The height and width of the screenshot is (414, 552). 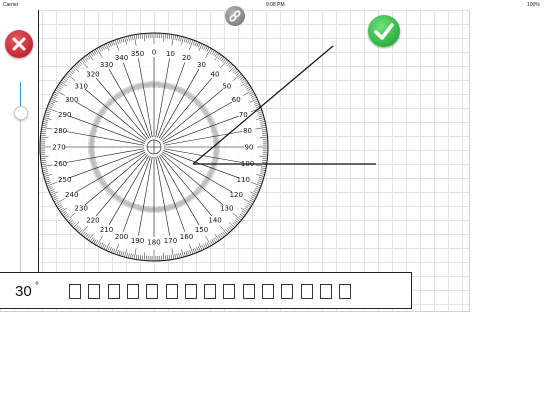 I want to click on link-icon, so click(x=235, y=16).